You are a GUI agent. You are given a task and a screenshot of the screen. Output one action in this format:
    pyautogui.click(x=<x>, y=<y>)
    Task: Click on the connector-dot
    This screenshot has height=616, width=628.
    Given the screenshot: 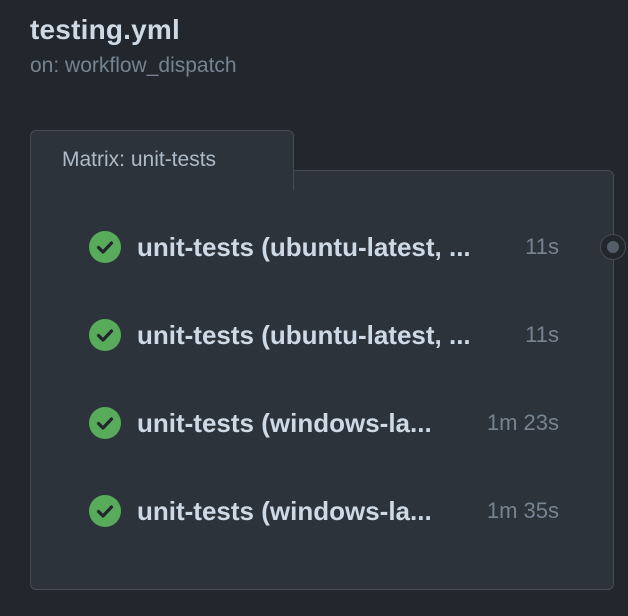 What is the action you would take?
    pyautogui.click(x=613, y=247)
    